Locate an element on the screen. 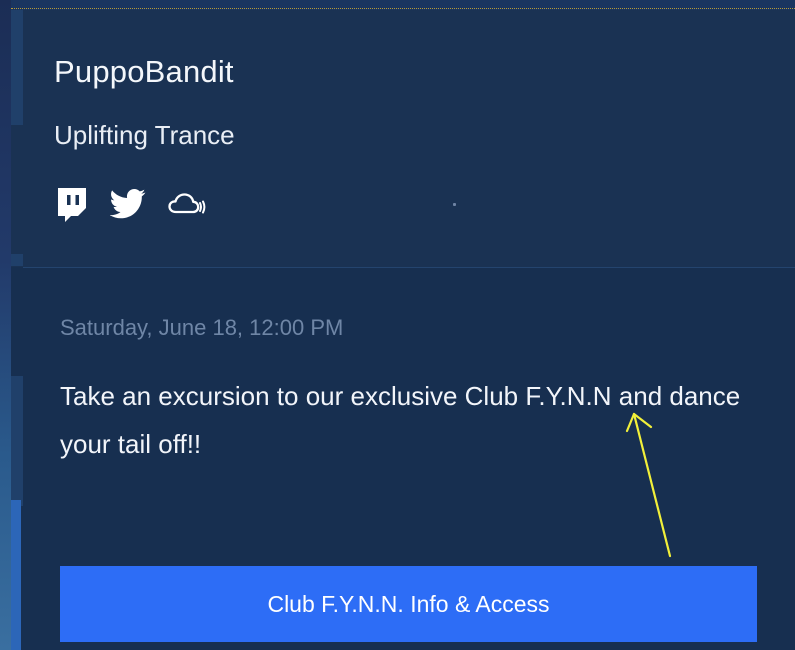 This screenshot has height=650, width=795. event-date: Saturday, June 18, 12:00 PM is located at coordinates (202, 327).